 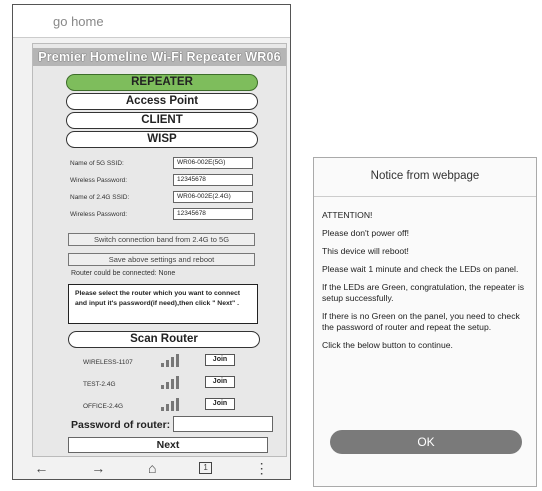 I want to click on ssid-24g-label: Name of 2.4G SSID:, so click(x=100, y=197).